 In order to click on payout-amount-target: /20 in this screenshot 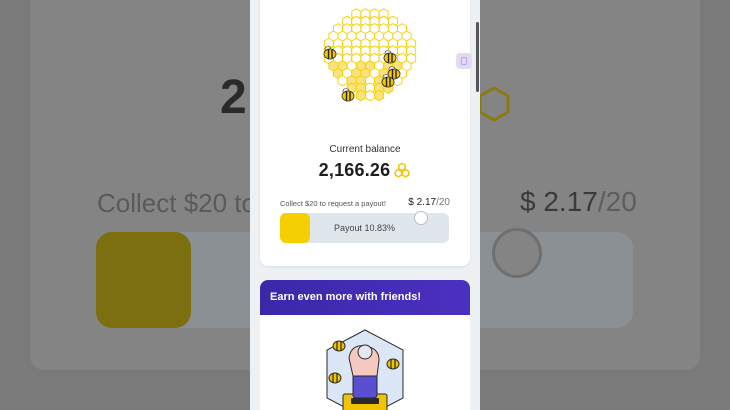, I will do `click(443, 202)`.